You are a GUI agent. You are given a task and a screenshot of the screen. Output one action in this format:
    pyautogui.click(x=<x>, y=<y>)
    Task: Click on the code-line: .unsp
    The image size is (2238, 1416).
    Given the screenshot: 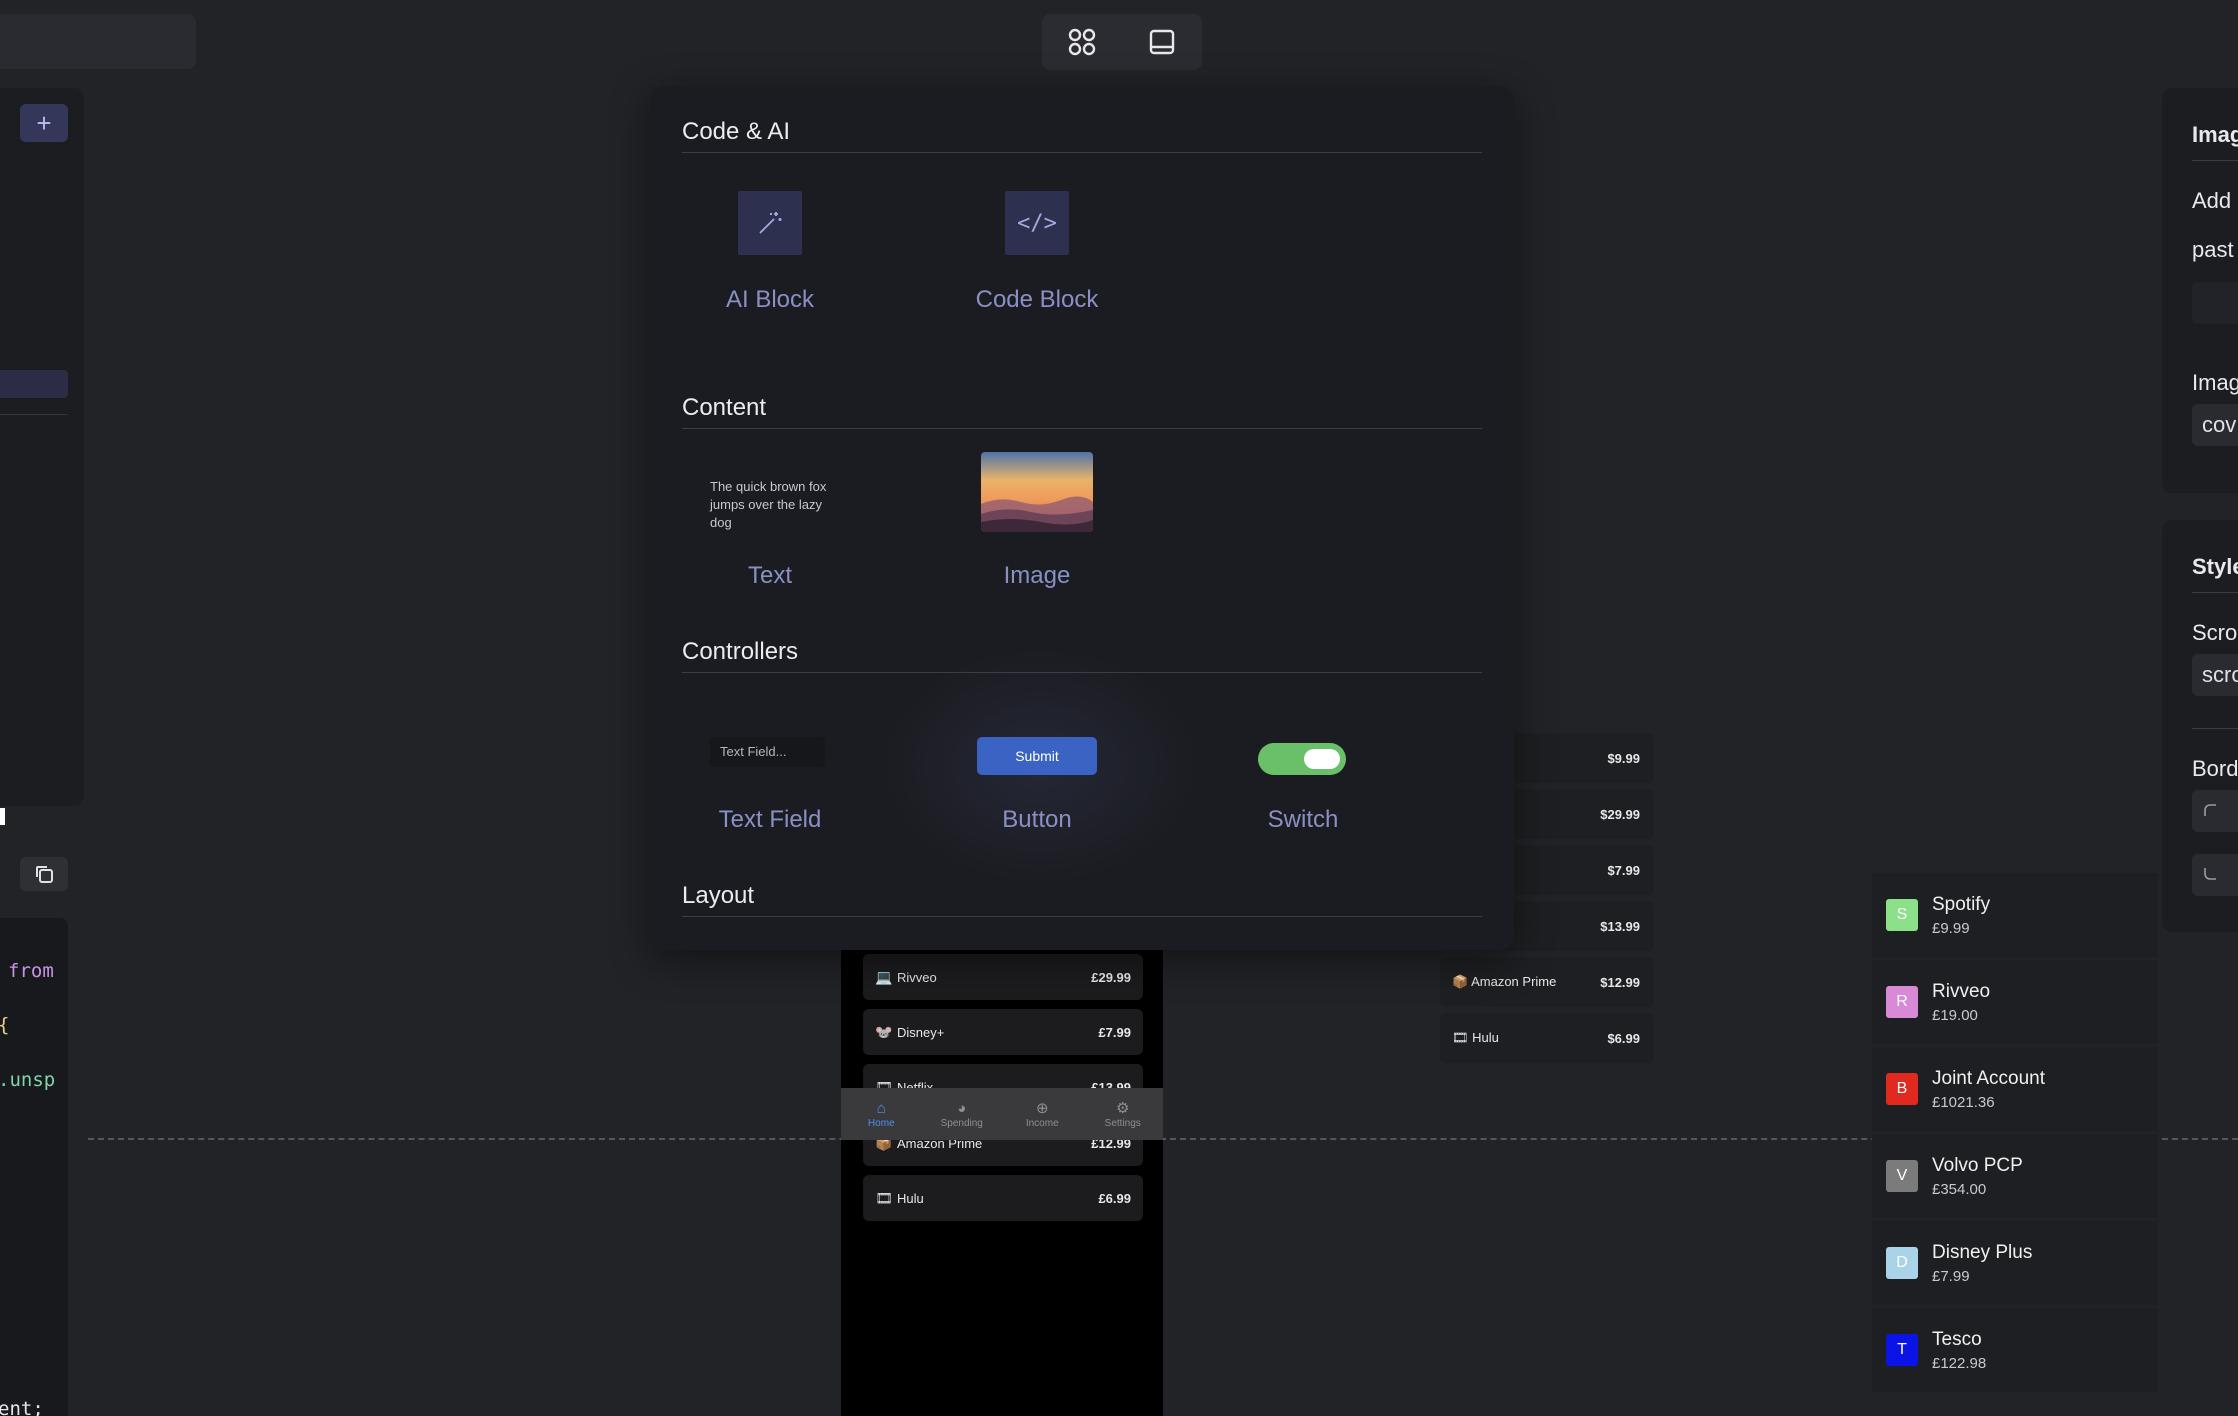 What is the action you would take?
    pyautogui.click(x=28, y=1080)
    